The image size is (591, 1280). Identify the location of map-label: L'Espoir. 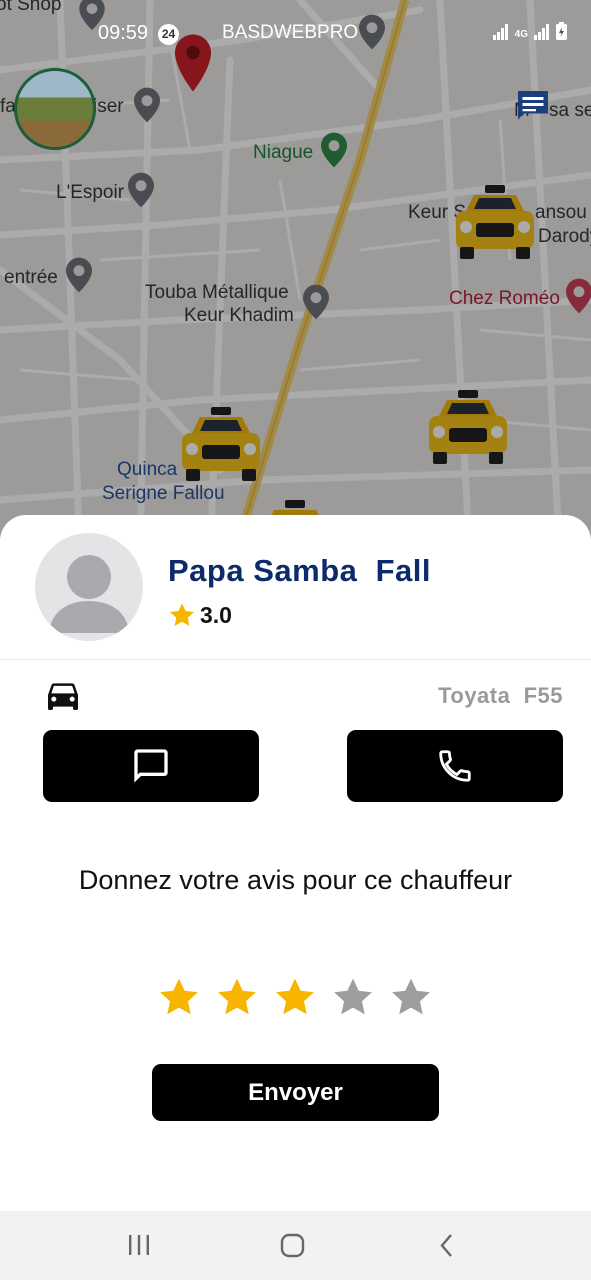
(90, 192).